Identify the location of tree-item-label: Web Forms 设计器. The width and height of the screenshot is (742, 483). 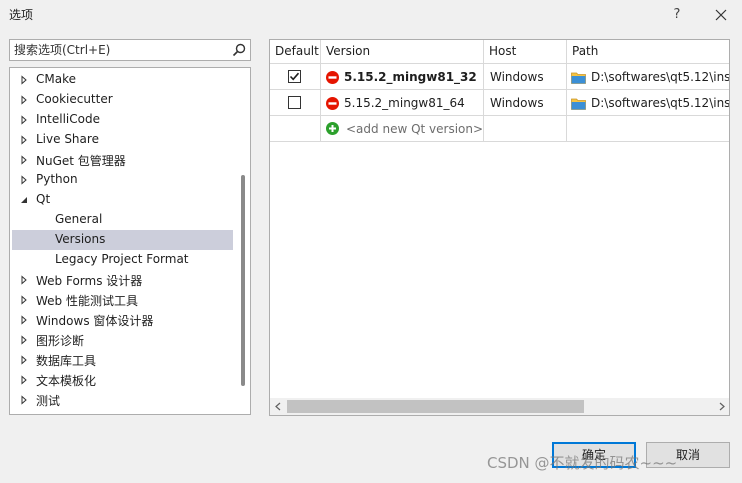
(89, 281).